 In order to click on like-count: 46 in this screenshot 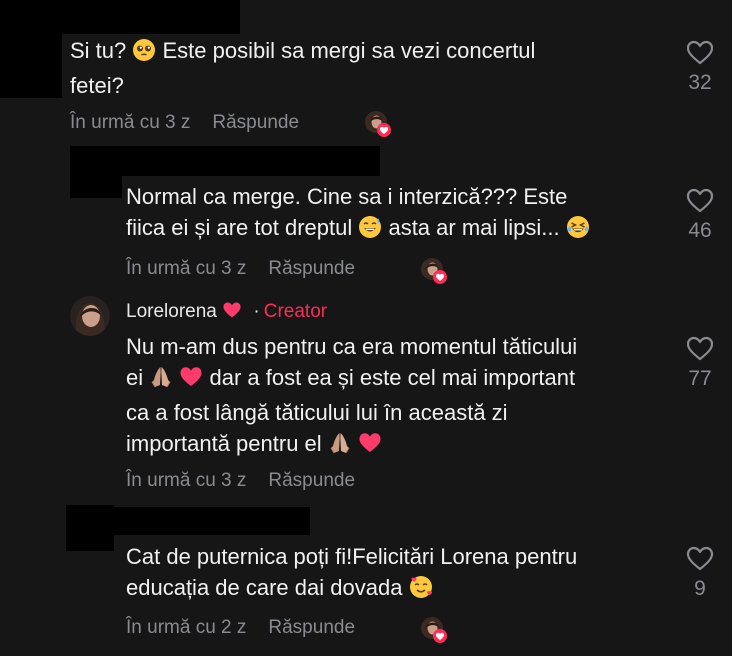, I will do `click(700, 230)`.